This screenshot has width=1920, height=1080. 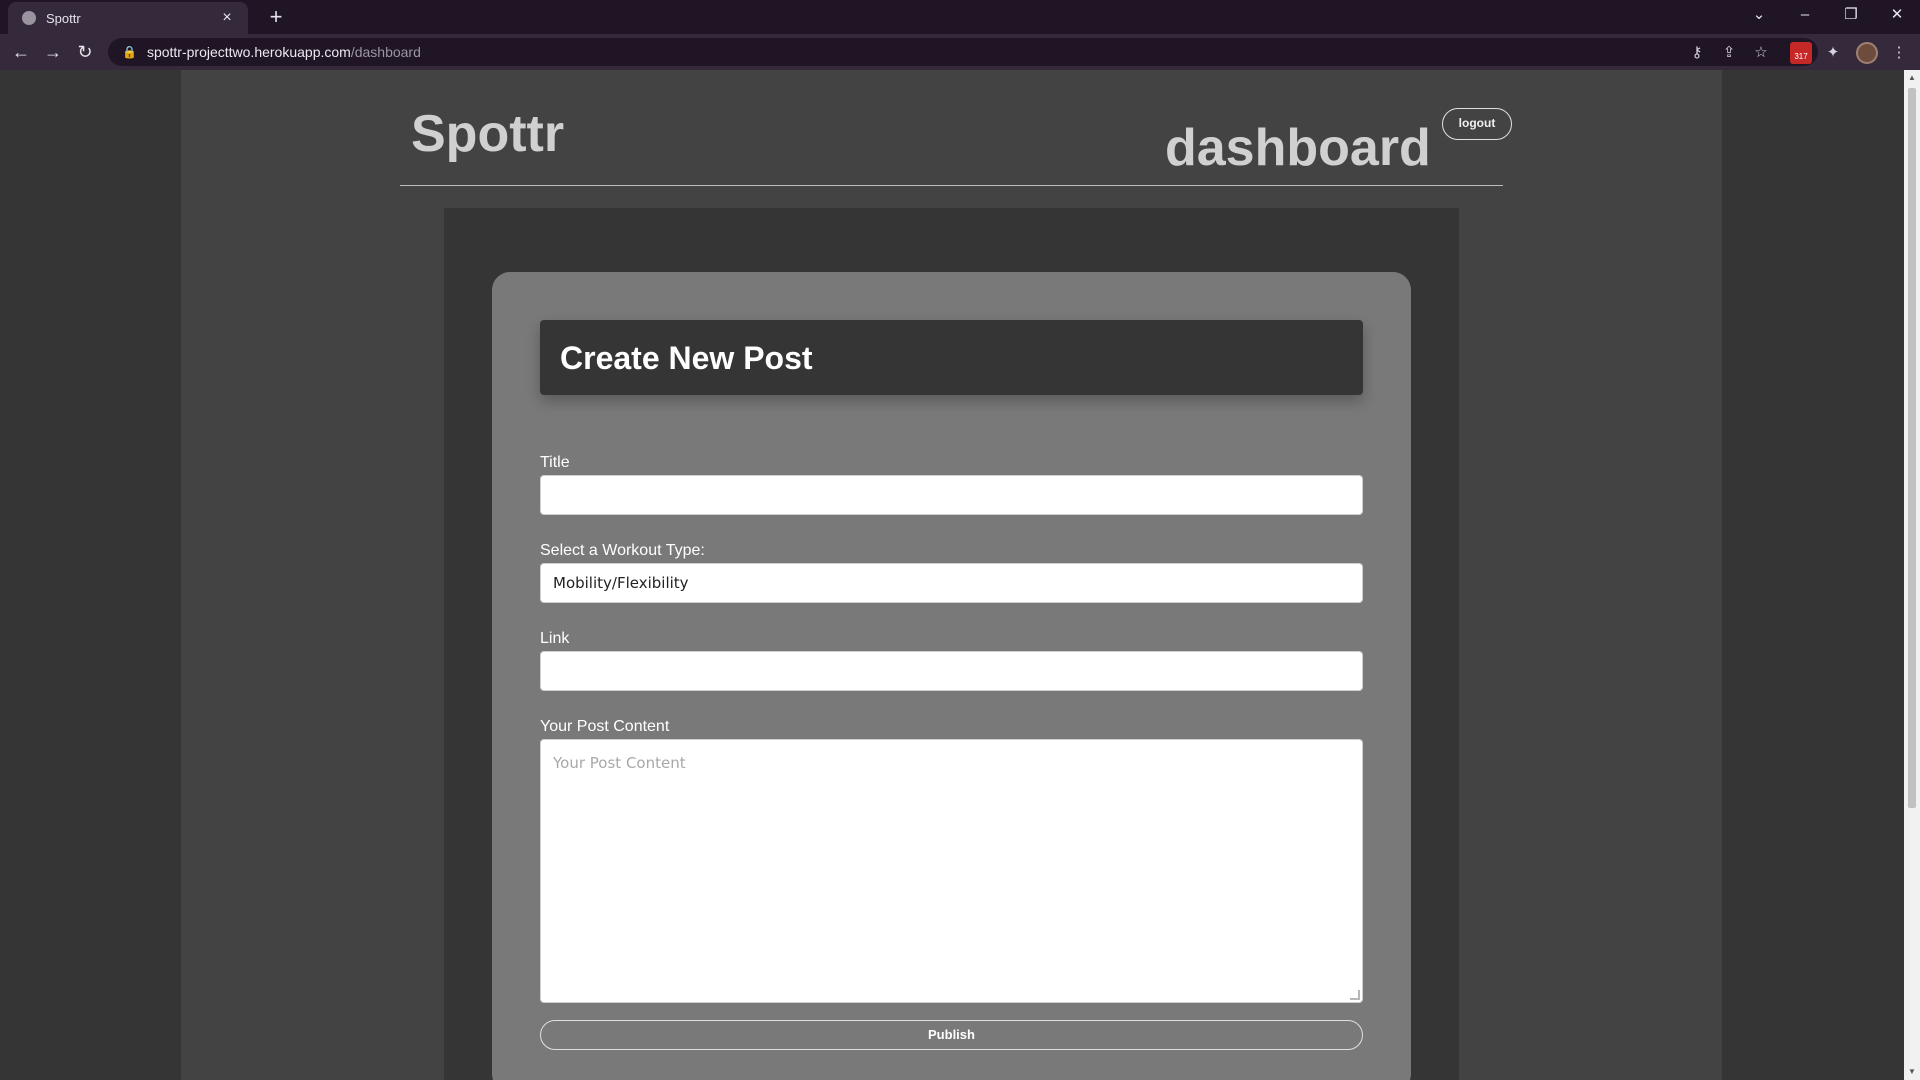 What do you see at coordinates (487, 134) in the screenshot?
I see `brand-logo: Spottr` at bounding box center [487, 134].